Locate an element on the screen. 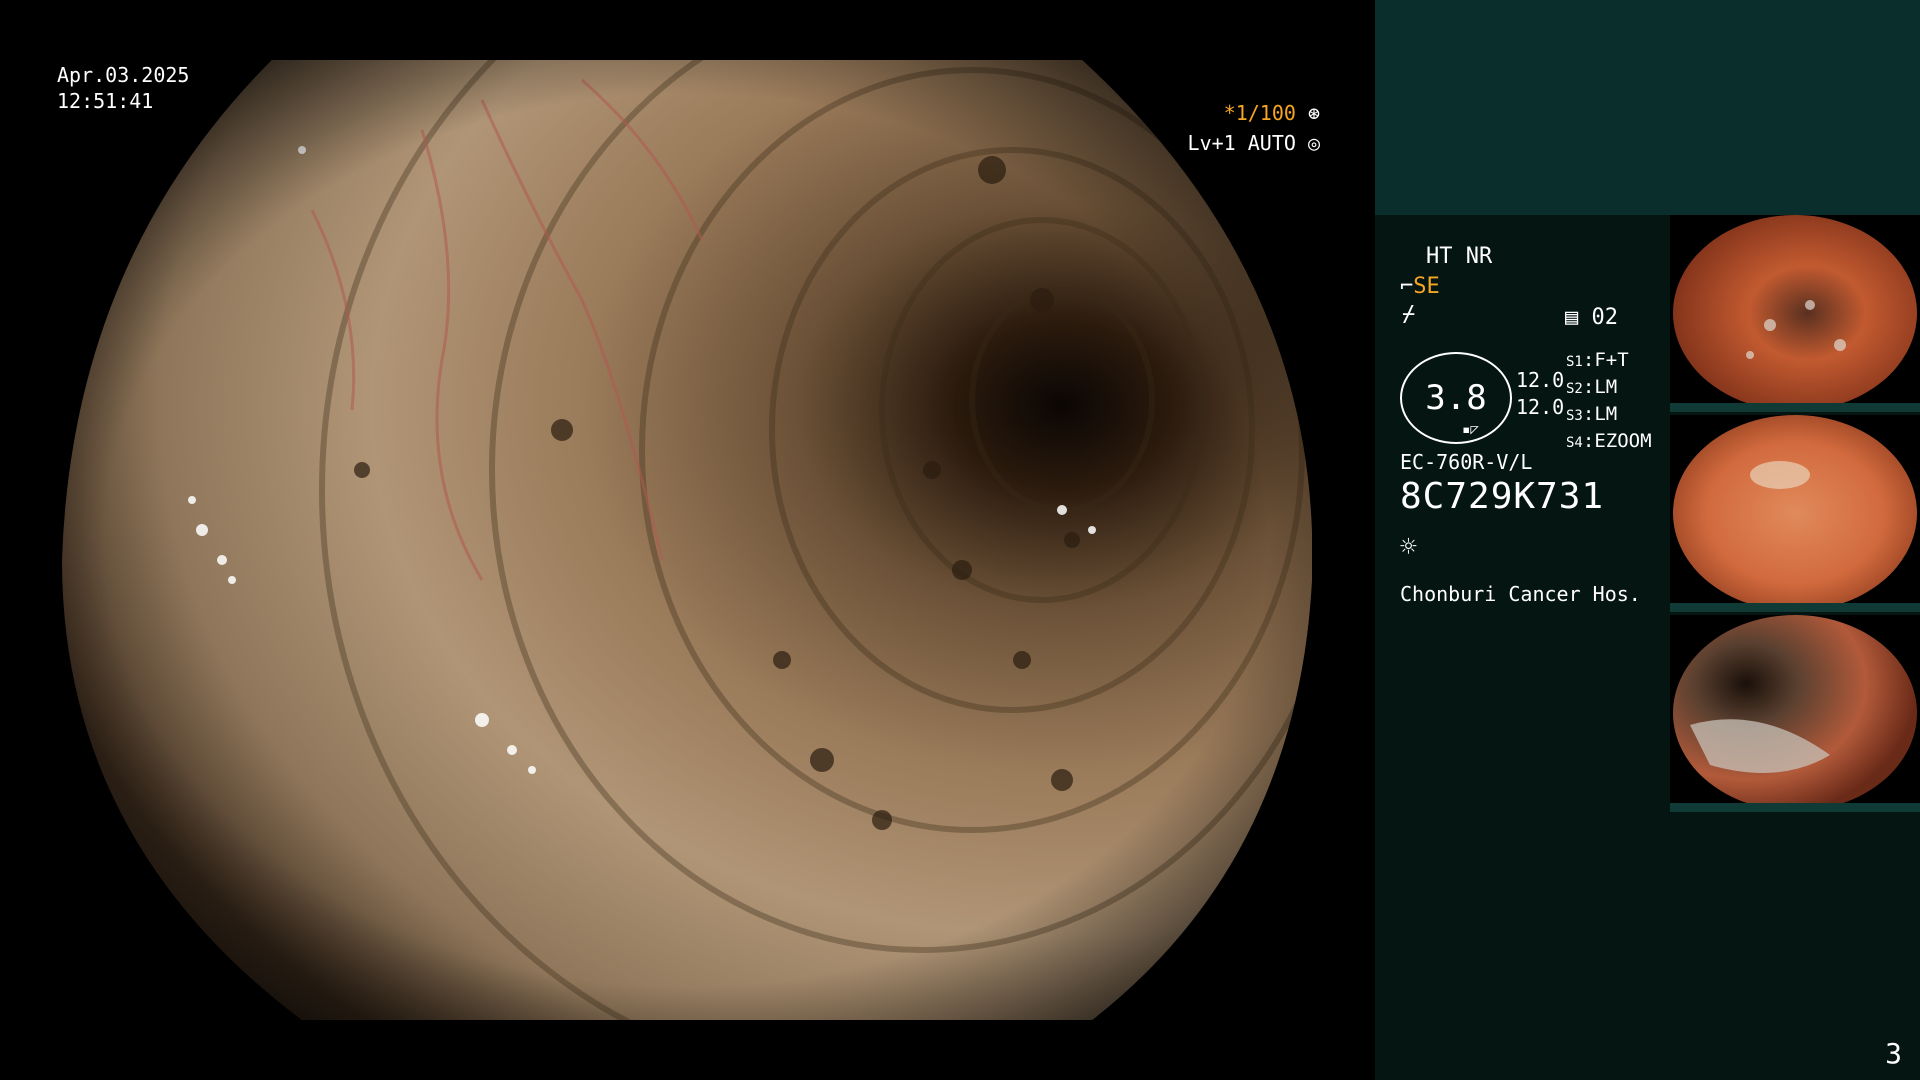  date-text: Apr.03.2025 is located at coordinates (123, 75).